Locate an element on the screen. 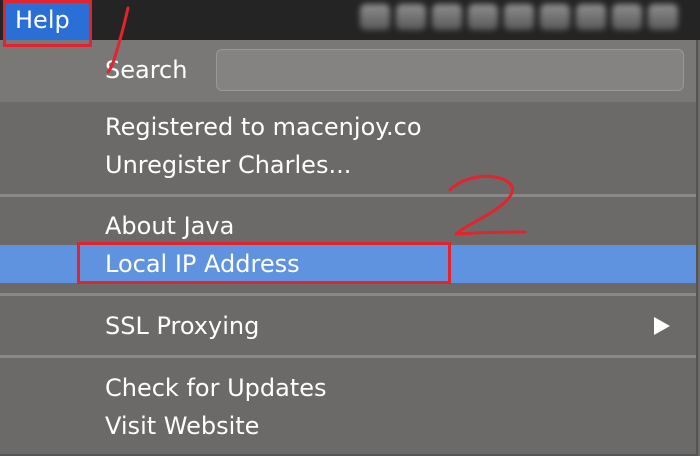 The height and width of the screenshot is (456, 700). search-label: Search is located at coordinates (146, 70).